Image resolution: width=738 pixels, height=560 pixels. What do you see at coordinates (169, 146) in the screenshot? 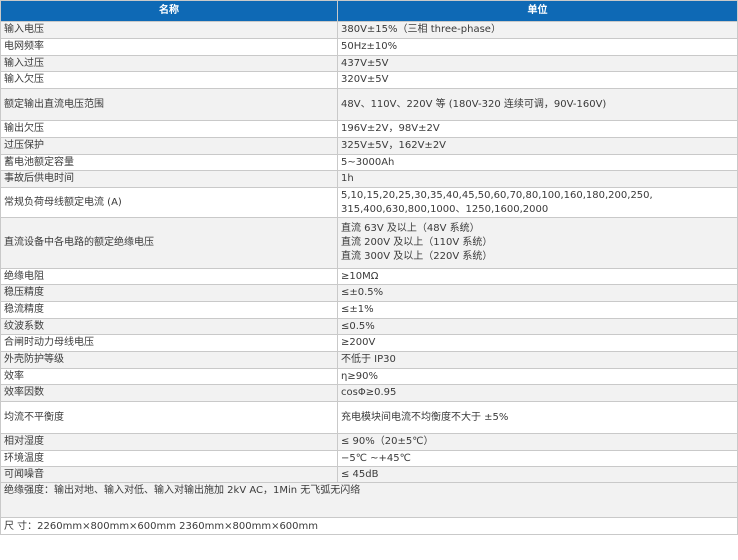
I see `spec-name-cell: 过压保护` at bounding box center [169, 146].